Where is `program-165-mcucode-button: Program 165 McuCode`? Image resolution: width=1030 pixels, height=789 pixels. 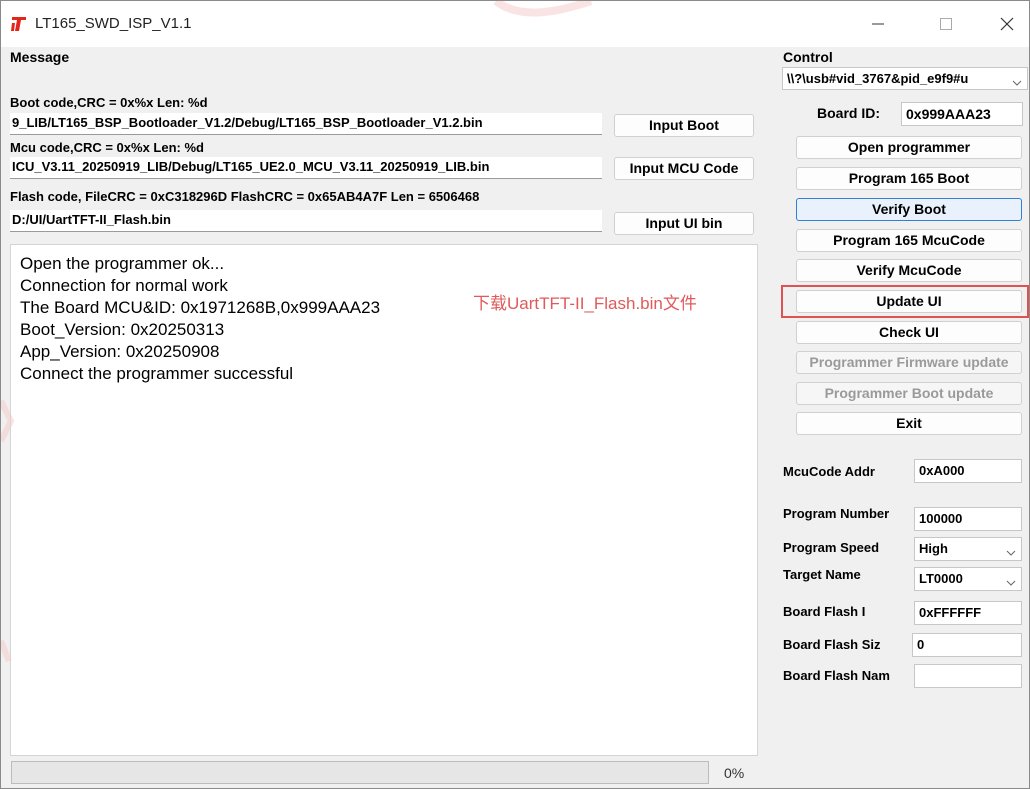
program-165-mcucode-button: Program 165 McuCode is located at coordinates (909, 240).